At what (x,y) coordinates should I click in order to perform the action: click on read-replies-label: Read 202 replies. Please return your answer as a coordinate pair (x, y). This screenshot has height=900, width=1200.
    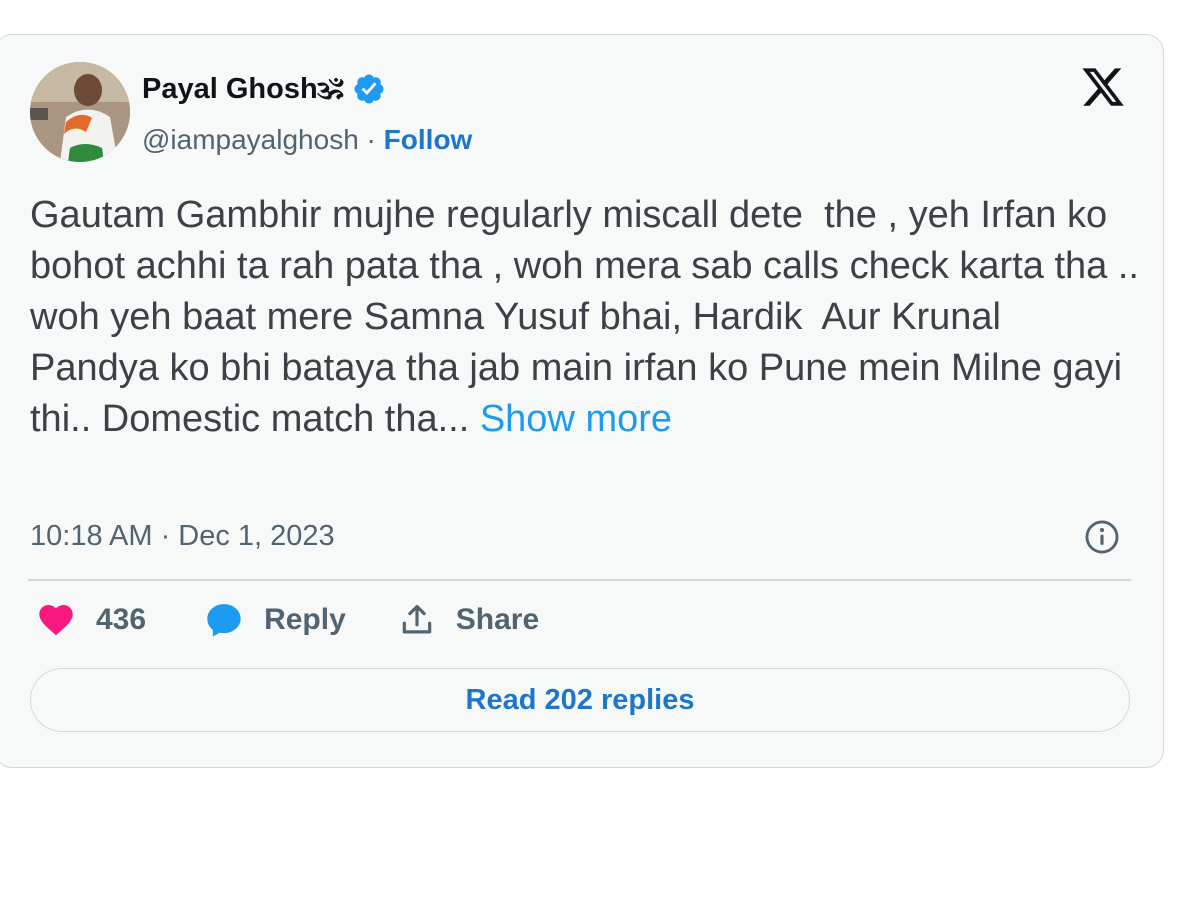
    Looking at the image, I should click on (580, 699).